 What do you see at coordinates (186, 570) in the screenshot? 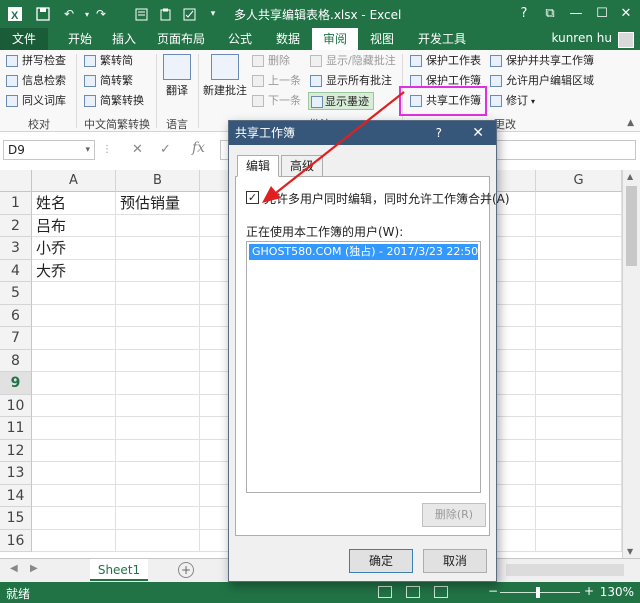
I see `add-sheet-button: +` at bounding box center [186, 570].